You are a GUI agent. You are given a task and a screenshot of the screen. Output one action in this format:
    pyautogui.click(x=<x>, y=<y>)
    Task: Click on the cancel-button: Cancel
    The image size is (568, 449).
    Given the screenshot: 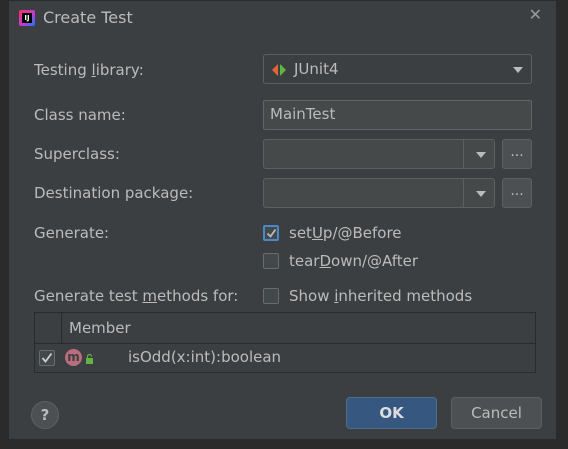 What is the action you would take?
    pyautogui.click(x=496, y=413)
    